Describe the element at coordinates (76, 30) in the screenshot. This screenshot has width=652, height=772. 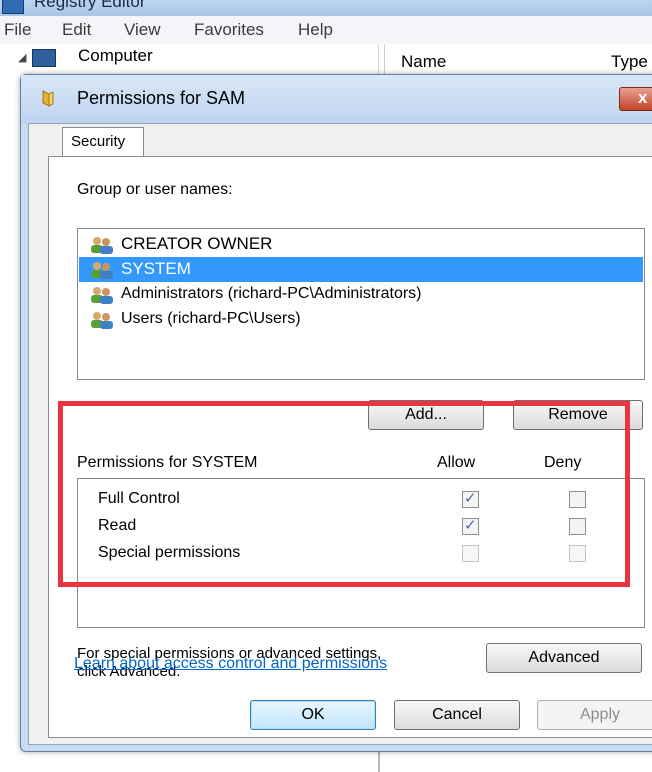
I see `menu-edit: Edit` at that location.